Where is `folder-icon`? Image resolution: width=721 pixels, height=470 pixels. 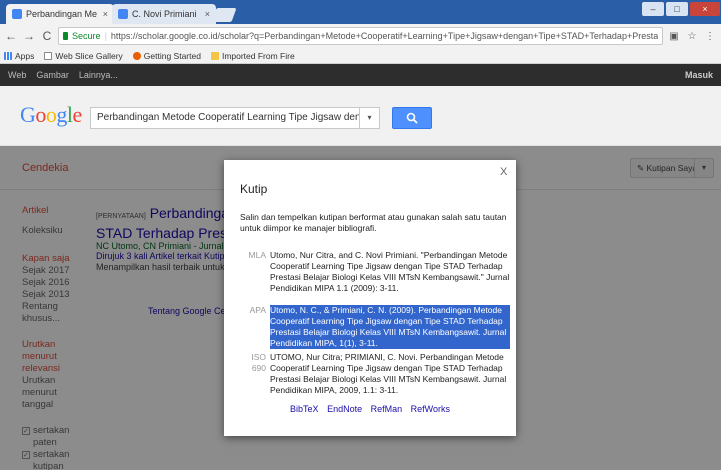
folder-icon is located at coordinates (214, 55).